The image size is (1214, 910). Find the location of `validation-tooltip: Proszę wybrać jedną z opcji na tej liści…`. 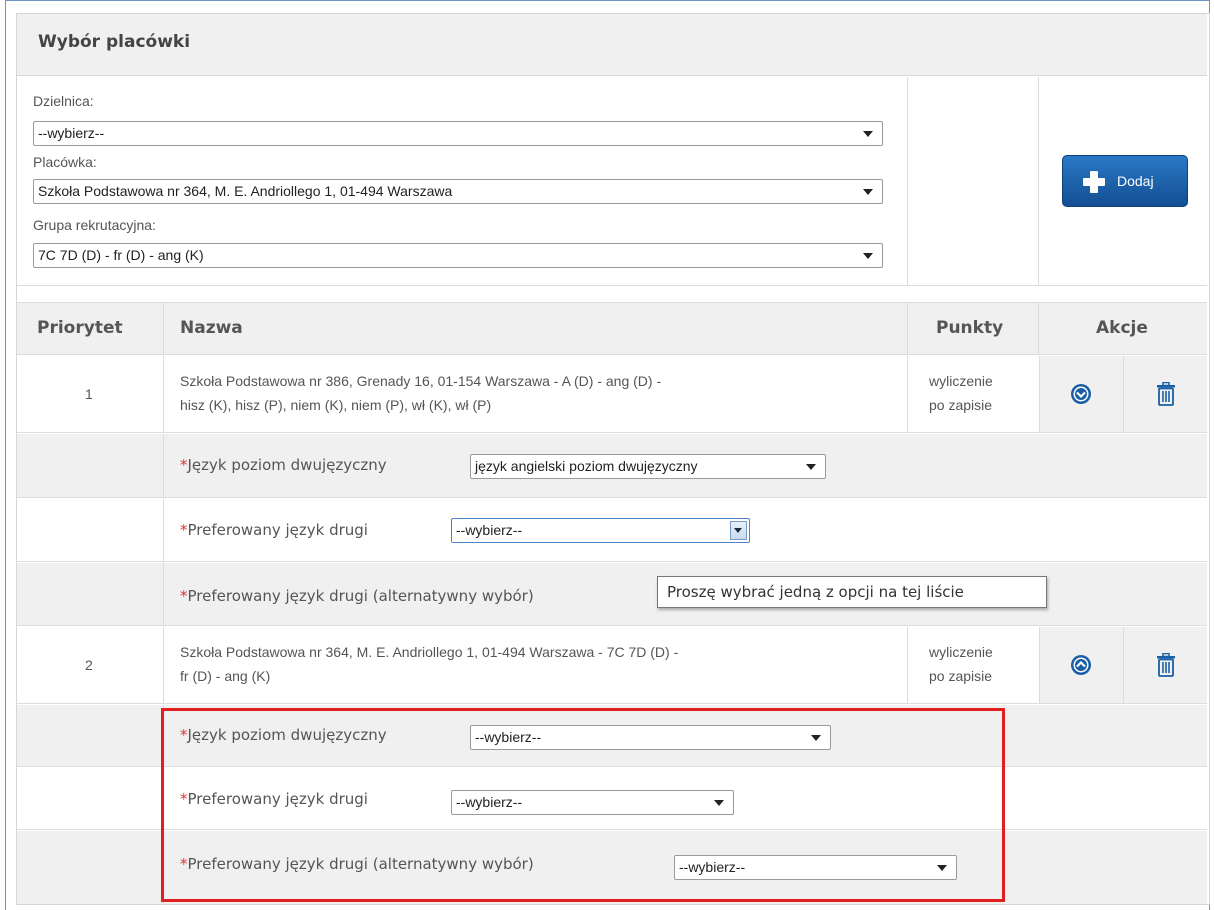

validation-tooltip: Proszę wybrać jedną z opcji na tej liści… is located at coordinates (852, 592).